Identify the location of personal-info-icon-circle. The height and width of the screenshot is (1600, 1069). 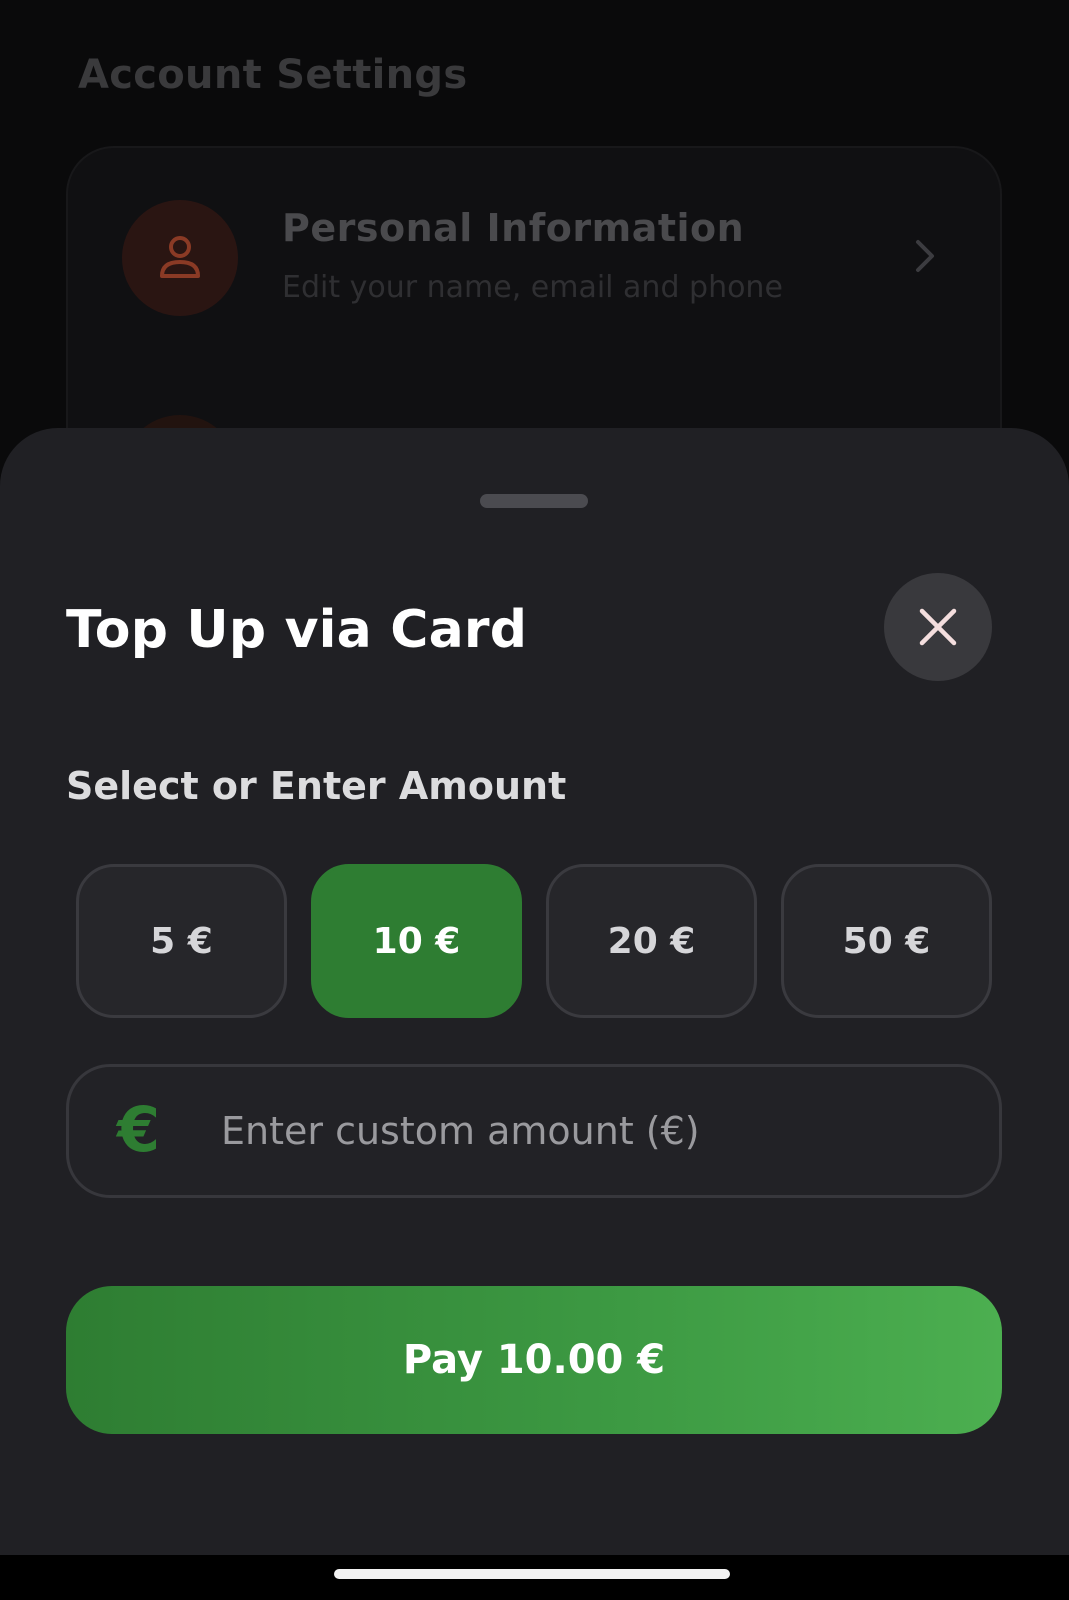
(180, 258).